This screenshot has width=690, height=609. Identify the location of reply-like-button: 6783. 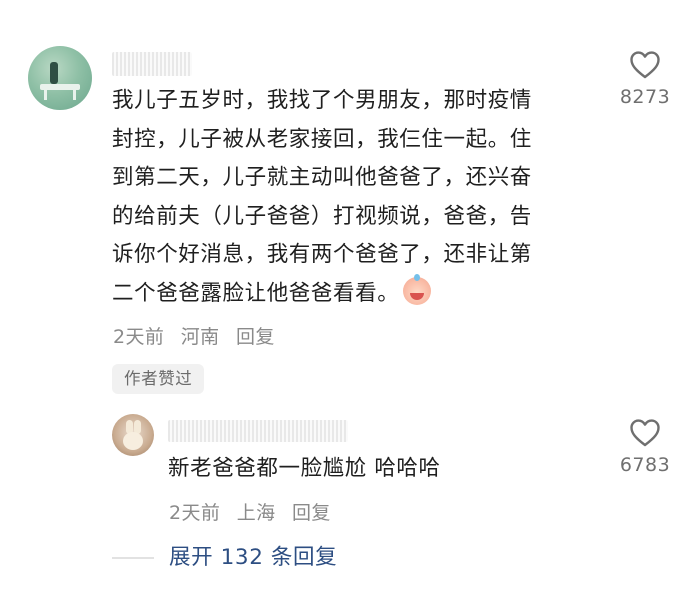
(645, 447).